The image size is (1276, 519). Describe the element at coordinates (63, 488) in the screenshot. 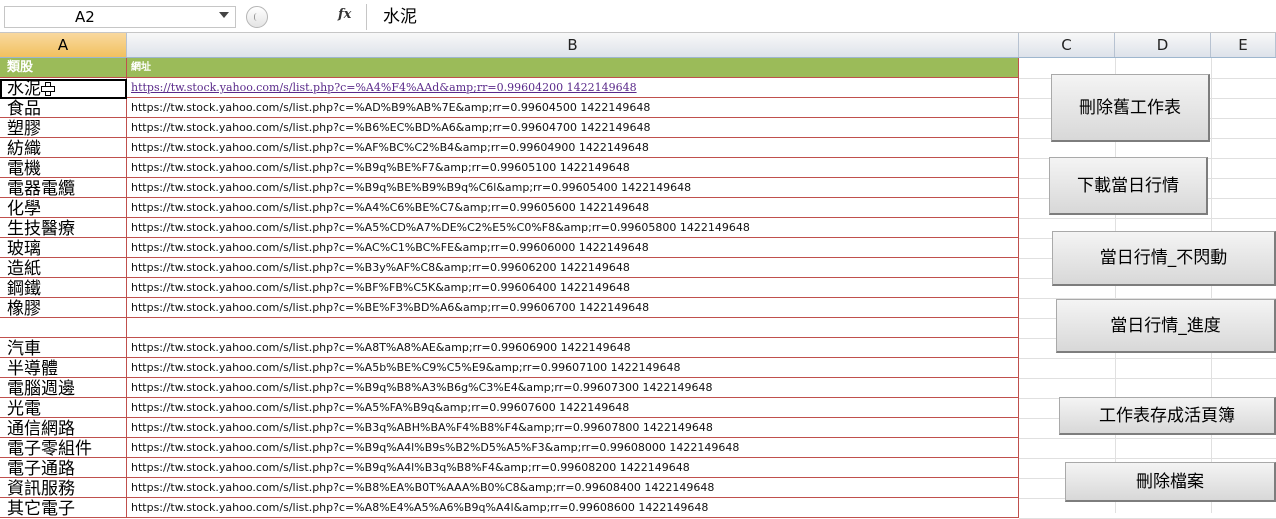

I see `category-cell: 資訊服務` at that location.